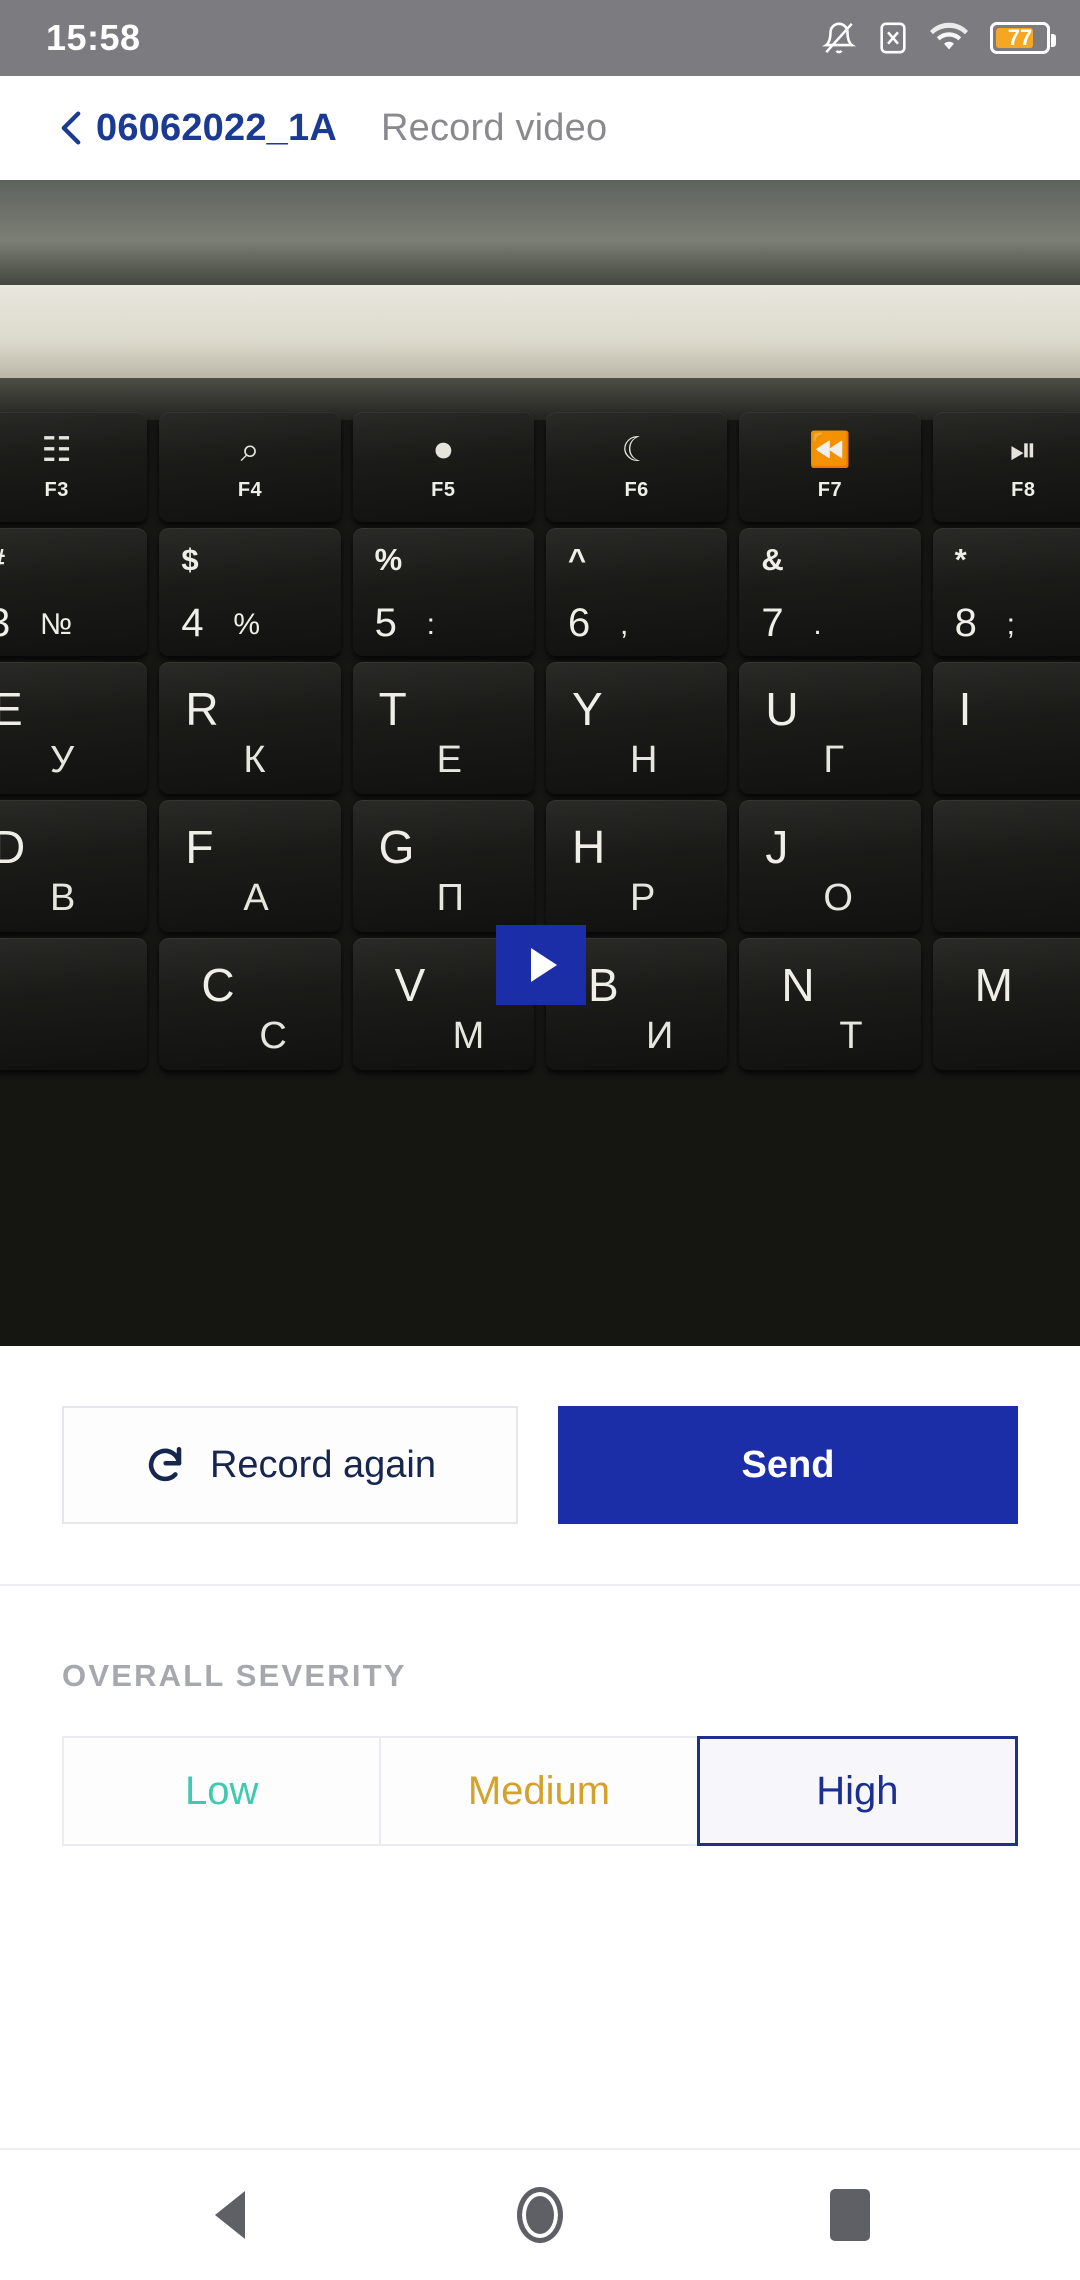 This screenshot has height=2280, width=1080. I want to click on keyboard-key-cyrillic: Р, so click(642, 898).